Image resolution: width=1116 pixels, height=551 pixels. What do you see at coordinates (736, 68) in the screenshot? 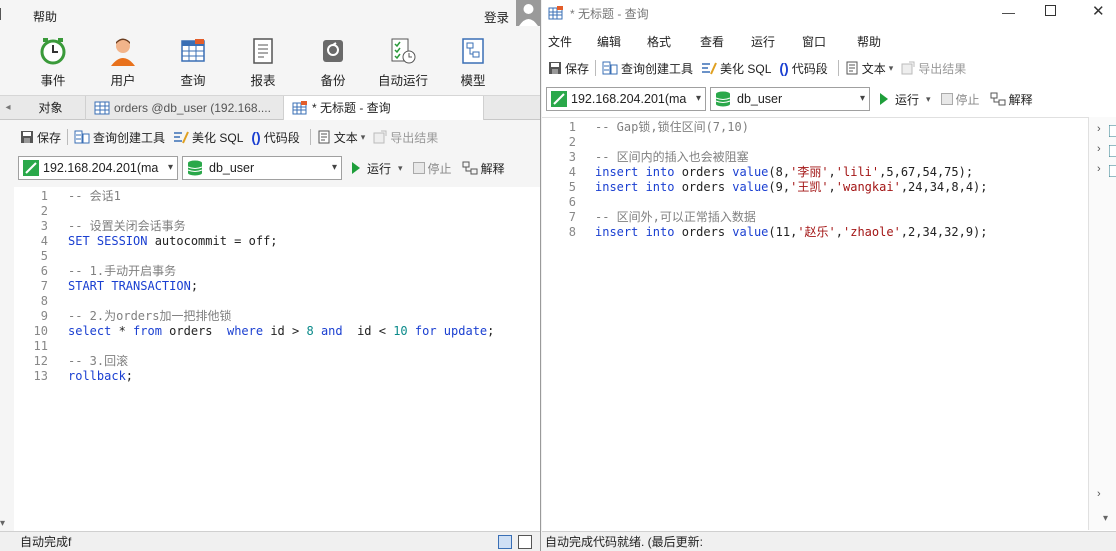
I see `right-beautify-button: 美化 SQL` at bounding box center [736, 68].